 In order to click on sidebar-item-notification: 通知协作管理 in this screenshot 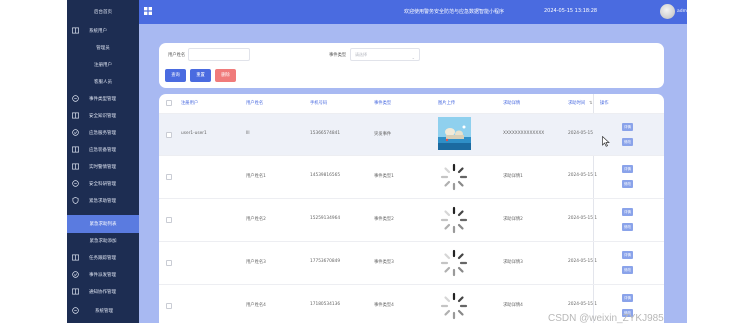, I will do `click(103, 292)`.